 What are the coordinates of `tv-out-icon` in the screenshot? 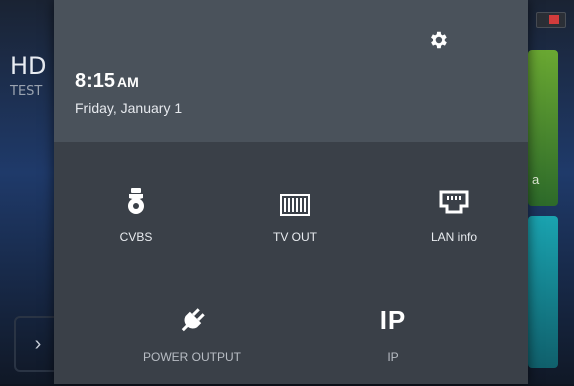 It's located at (295, 205).